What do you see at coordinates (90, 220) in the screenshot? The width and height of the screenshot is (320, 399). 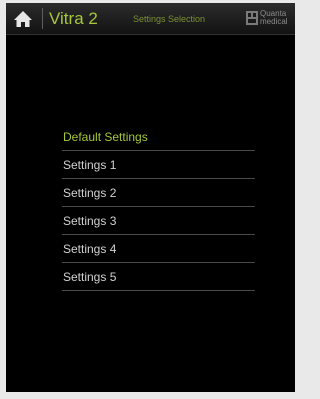 I see `settings-item-label: Settings 3` at bounding box center [90, 220].